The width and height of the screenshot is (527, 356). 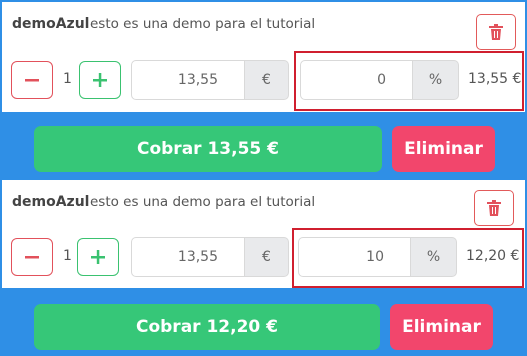 What do you see at coordinates (208, 149) in the screenshot?
I see `cobrar-button: Cobrar 13,55 €` at bounding box center [208, 149].